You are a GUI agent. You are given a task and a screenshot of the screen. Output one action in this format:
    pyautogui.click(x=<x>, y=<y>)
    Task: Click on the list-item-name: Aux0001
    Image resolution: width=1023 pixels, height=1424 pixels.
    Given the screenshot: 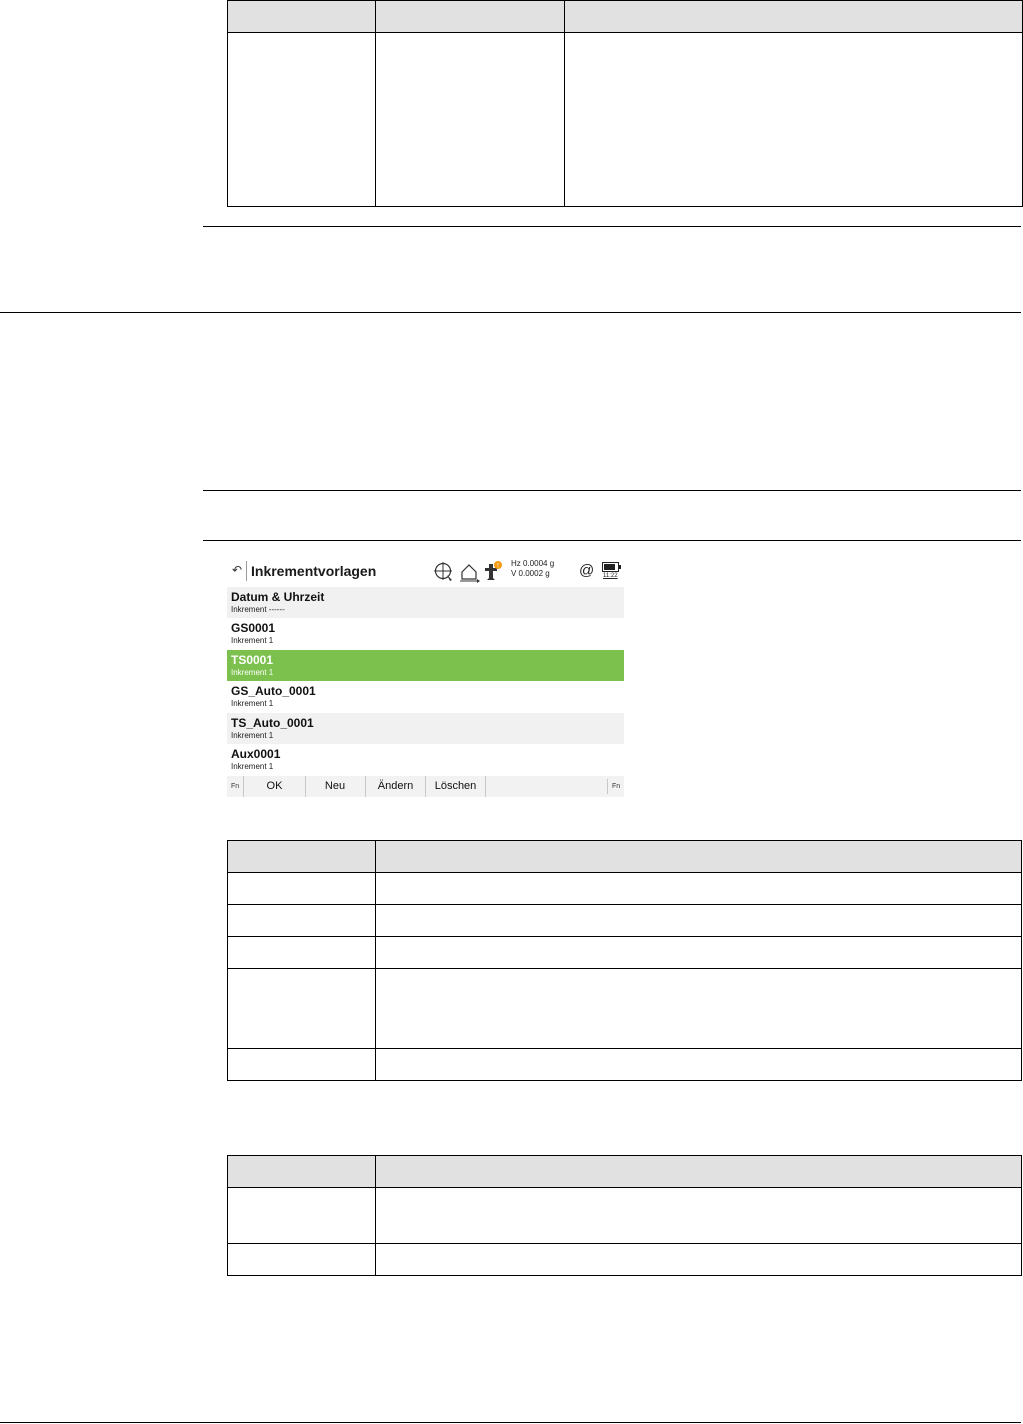 What is the action you would take?
    pyautogui.click(x=256, y=754)
    